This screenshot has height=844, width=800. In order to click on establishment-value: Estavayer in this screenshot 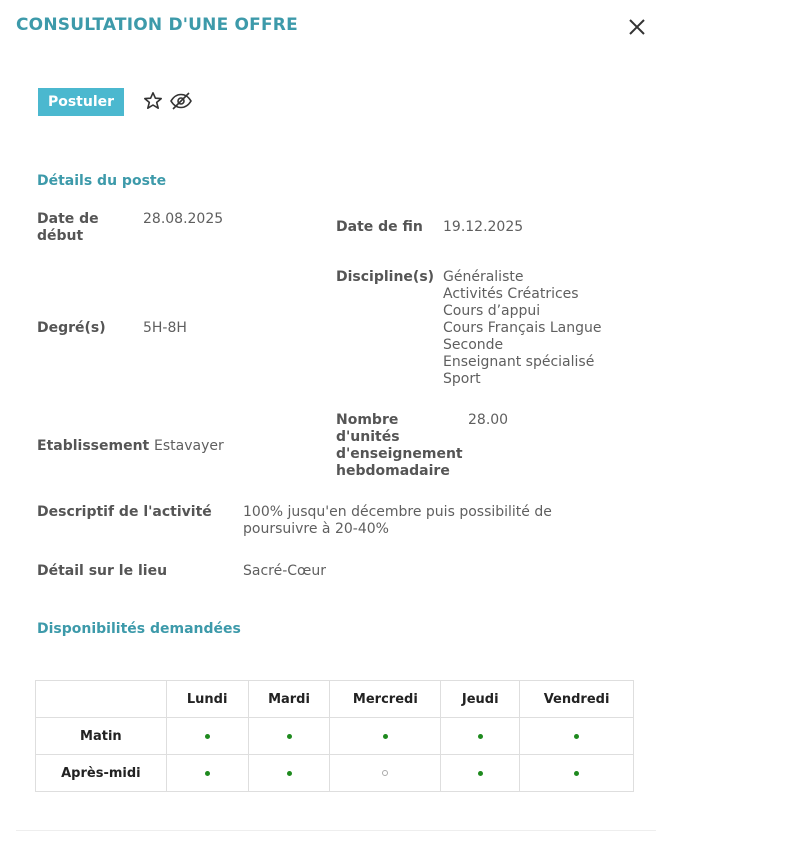, I will do `click(189, 446)`.